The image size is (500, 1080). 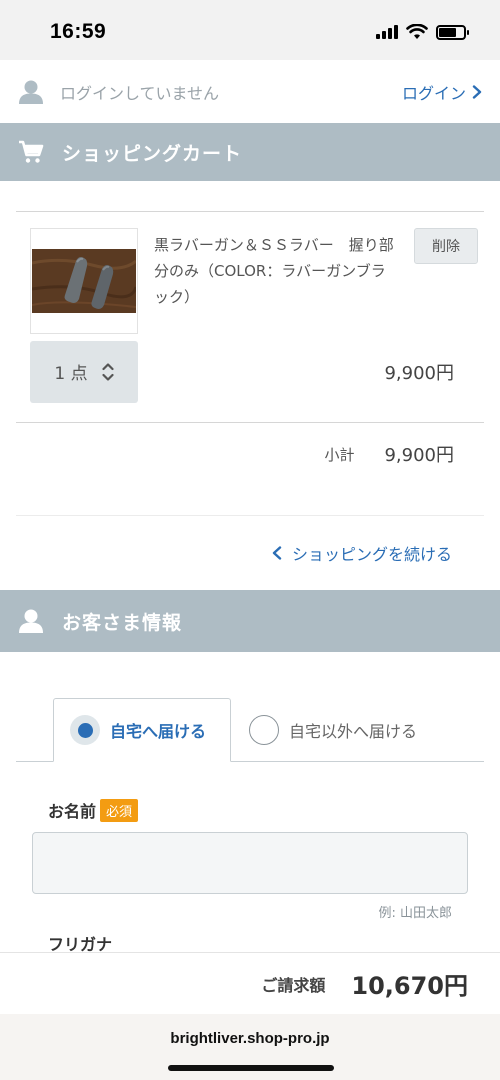 I want to click on subtotal-value: 9,900円, so click(x=419, y=455).